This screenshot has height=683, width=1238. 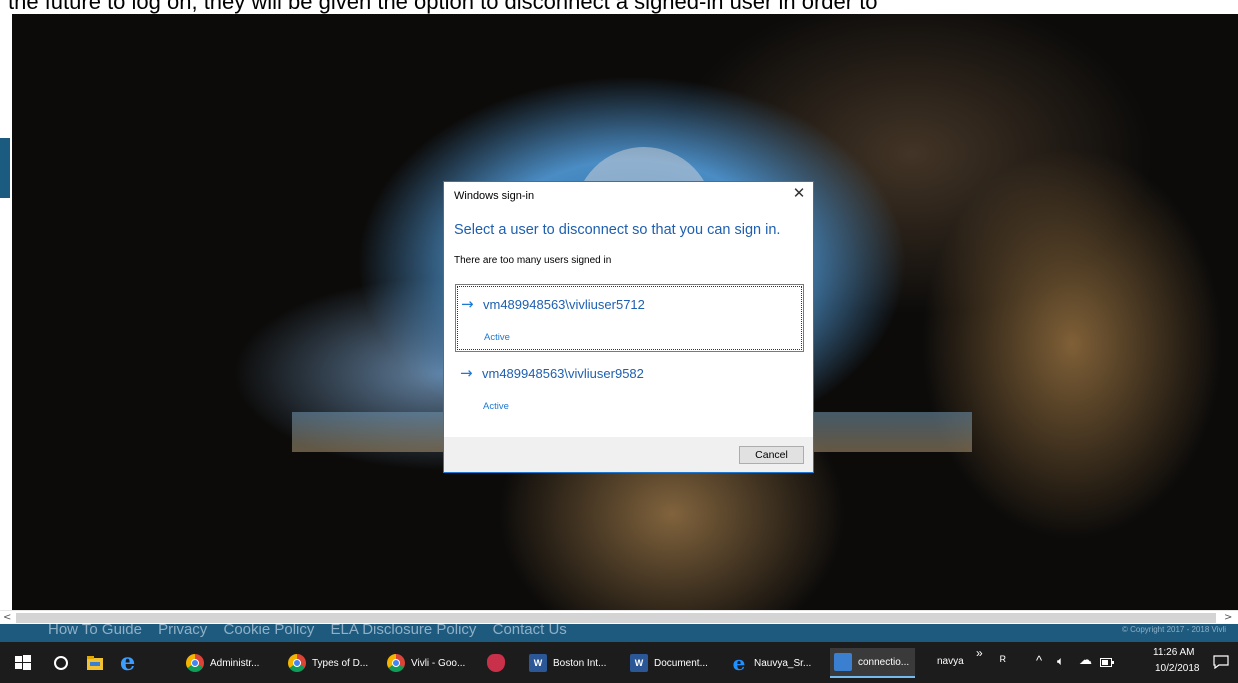 I want to click on windows-start-icon, so click(x=23, y=663).